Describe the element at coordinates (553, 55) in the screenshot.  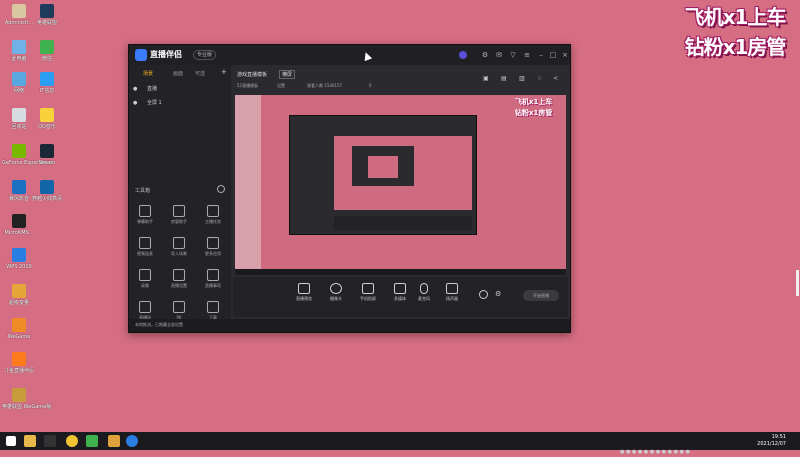
I see `maximize-icon: □` at that location.